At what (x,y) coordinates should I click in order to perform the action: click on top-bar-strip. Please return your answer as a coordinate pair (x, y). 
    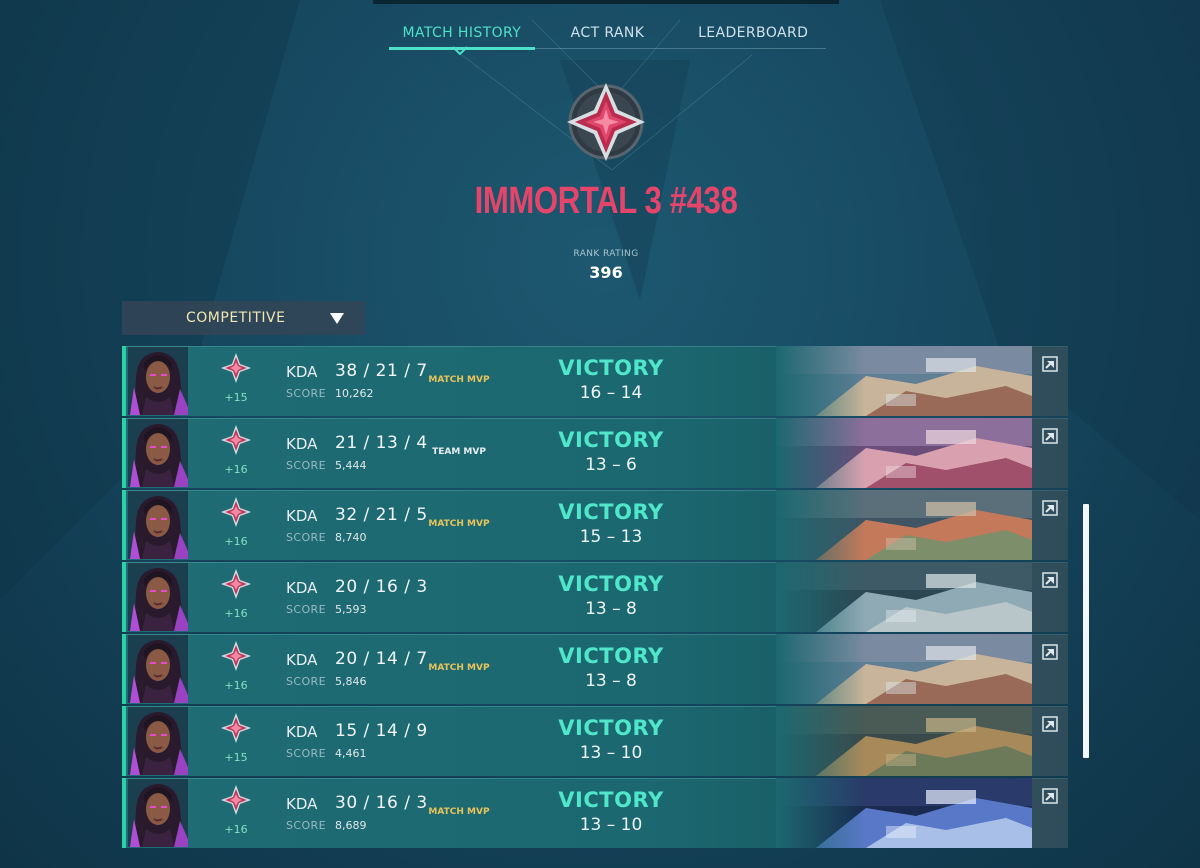
    Looking at the image, I should click on (606, 2).